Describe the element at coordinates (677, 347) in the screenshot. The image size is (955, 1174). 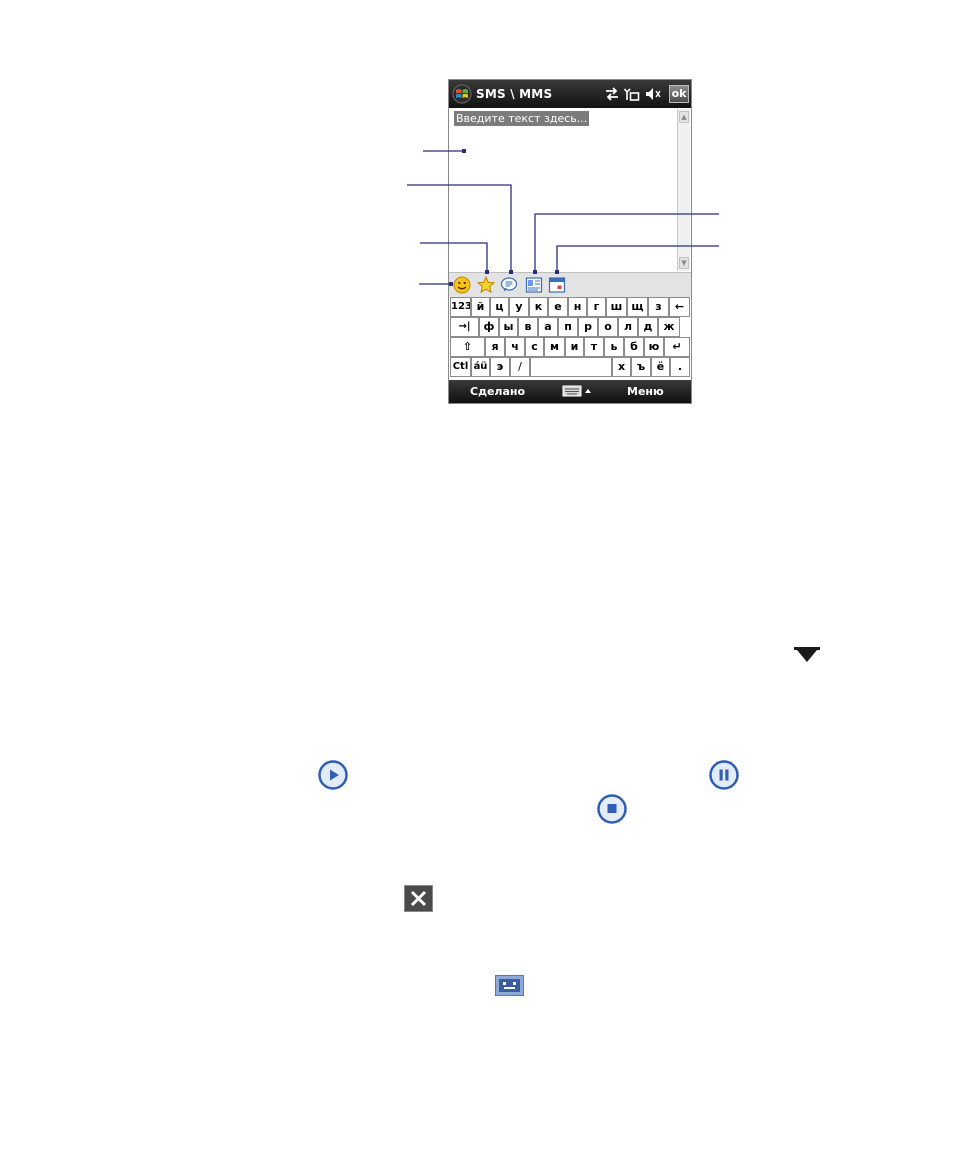
I see `key-enter: ↵` at that location.